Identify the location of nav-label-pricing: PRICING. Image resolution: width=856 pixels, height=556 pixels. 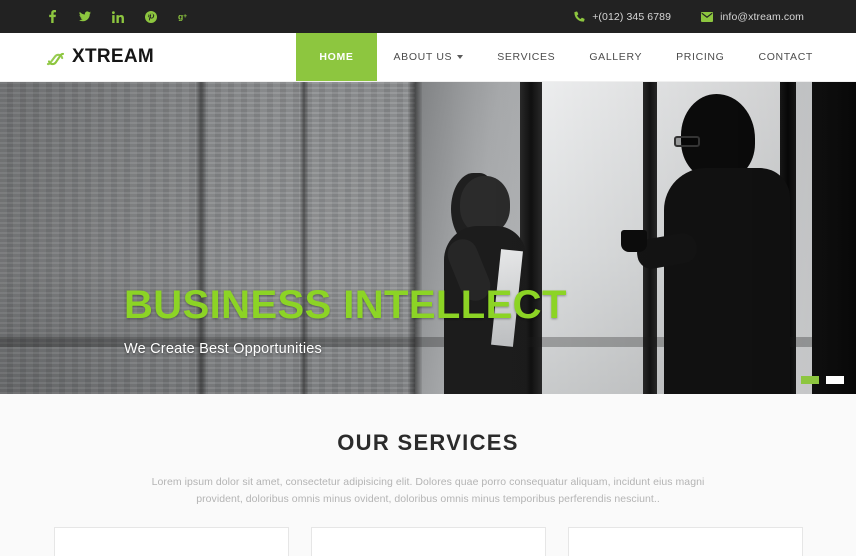
(700, 57).